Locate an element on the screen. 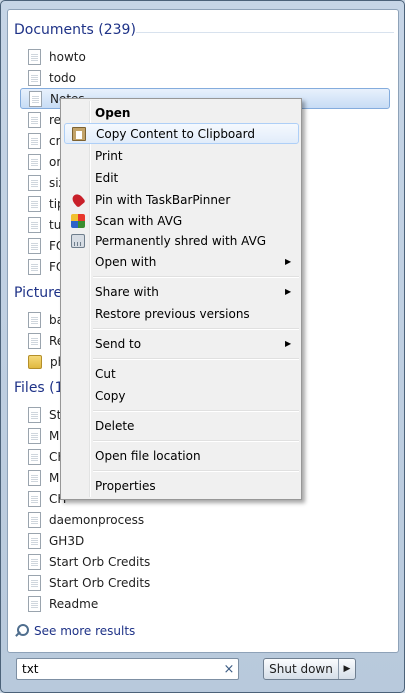  menu-item-copy: Copy is located at coordinates (181, 395).